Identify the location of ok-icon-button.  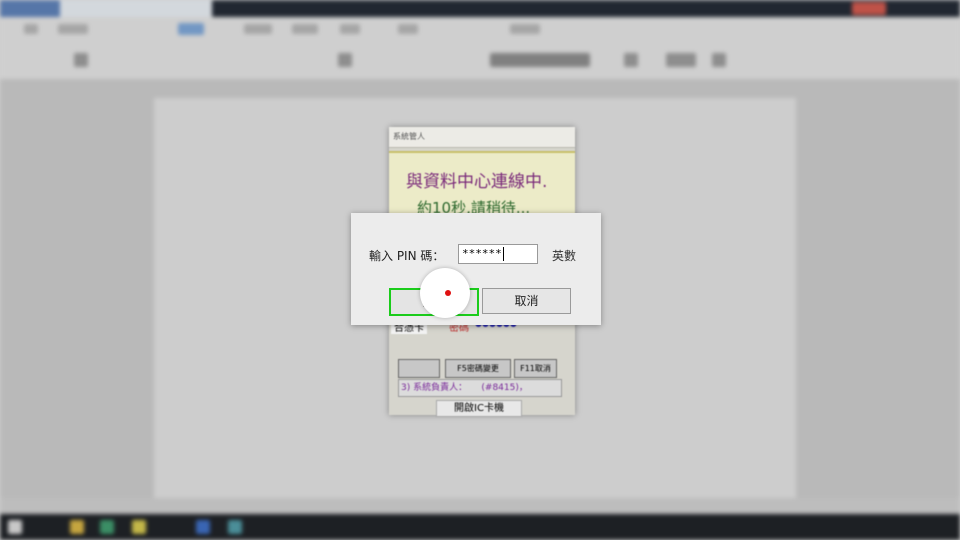
(419, 368).